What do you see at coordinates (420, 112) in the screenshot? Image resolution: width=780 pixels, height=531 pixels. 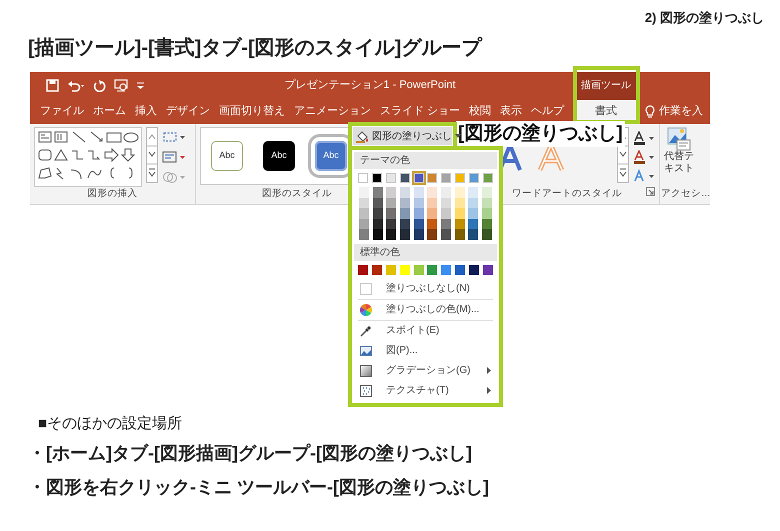 I see `ribbon-tab: スライド ショー` at bounding box center [420, 112].